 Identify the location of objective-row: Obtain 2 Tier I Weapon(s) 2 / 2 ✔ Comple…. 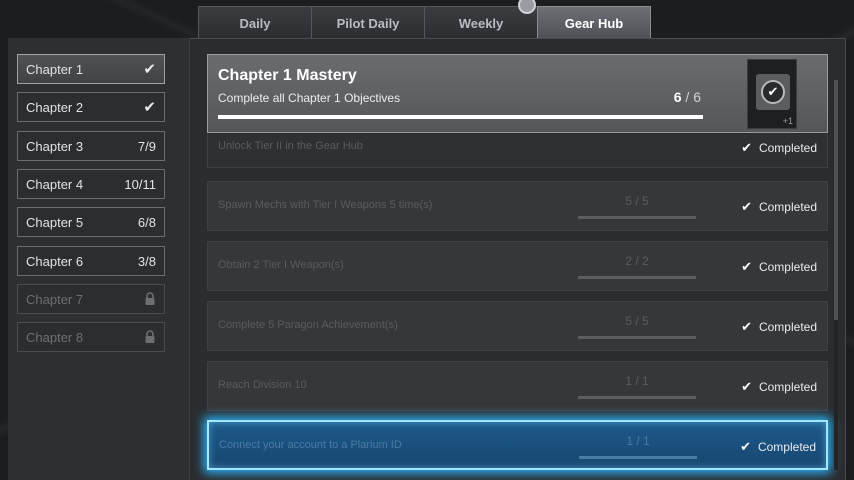
(517, 266).